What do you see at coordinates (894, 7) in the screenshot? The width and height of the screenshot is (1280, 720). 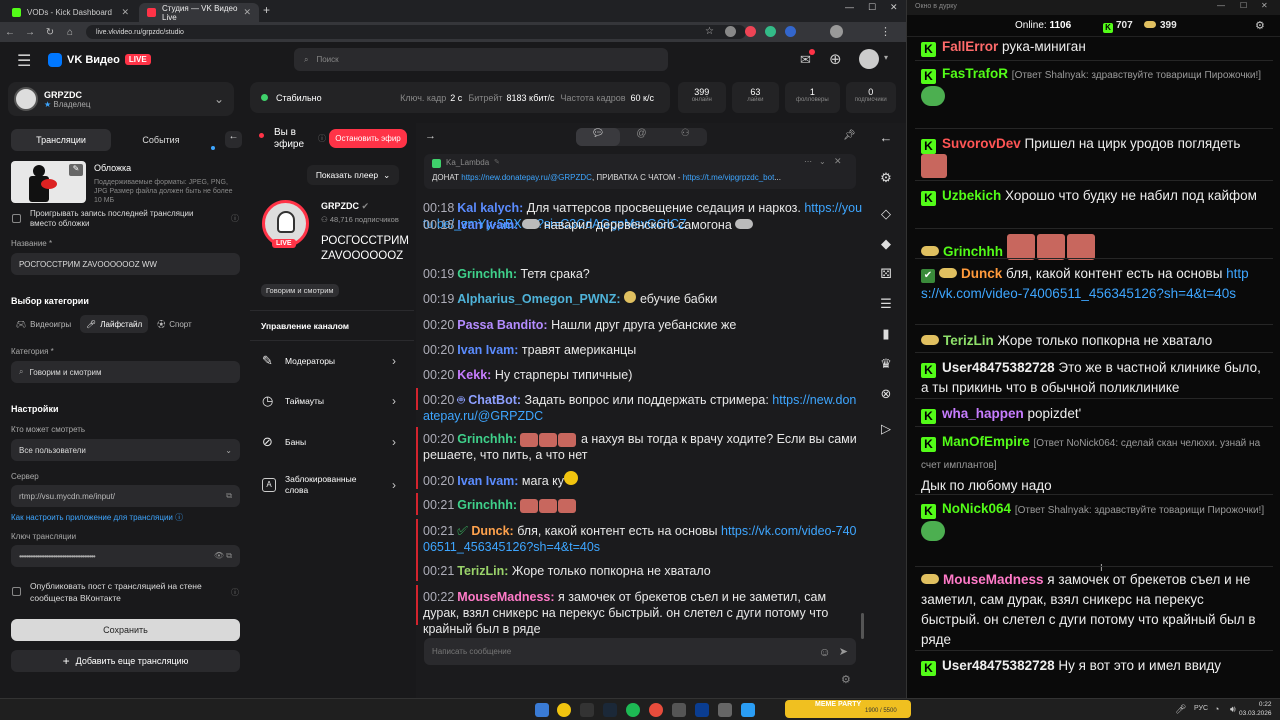 I see `close-window-icon: ✕` at bounding box center [894, 7].